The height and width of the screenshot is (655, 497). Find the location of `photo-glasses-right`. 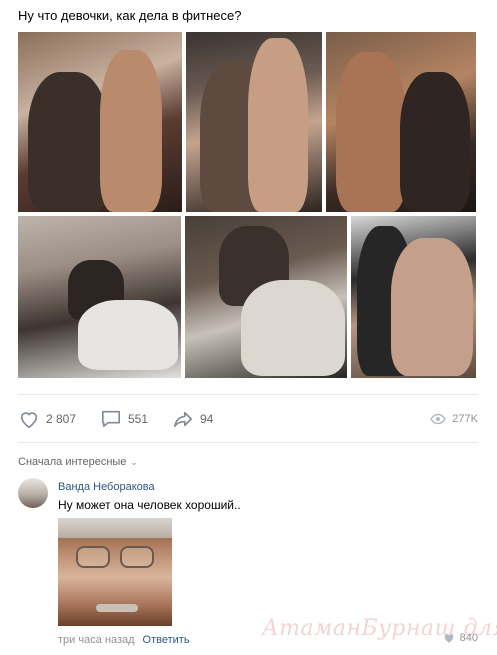

photo-glasses-right is located at coordinates (137, 557).